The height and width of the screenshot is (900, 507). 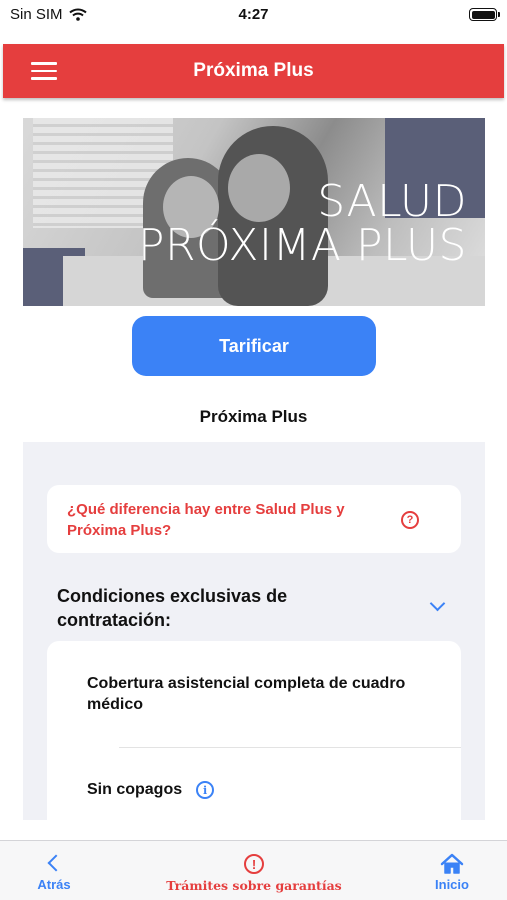 I want to click on battery-icon, so click(x=484, y=14).